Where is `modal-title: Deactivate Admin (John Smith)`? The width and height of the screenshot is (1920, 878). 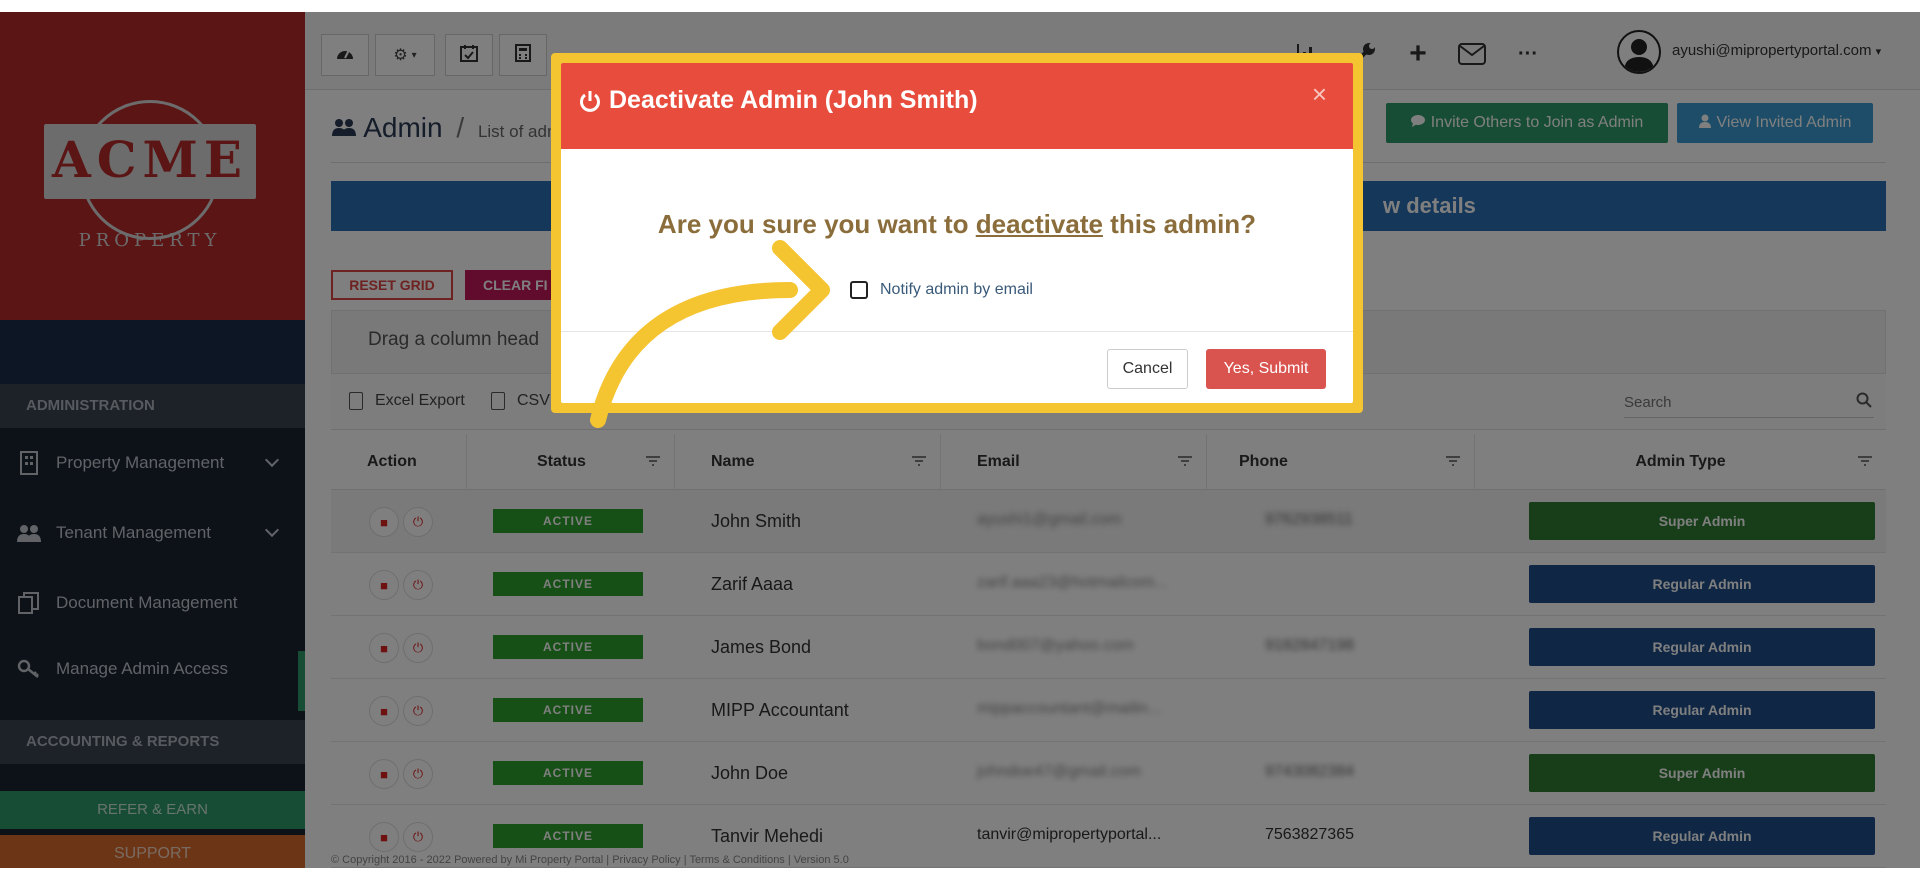
modal-title: Deactivate Admin (John Smith) is located at coordinates (778, 100).